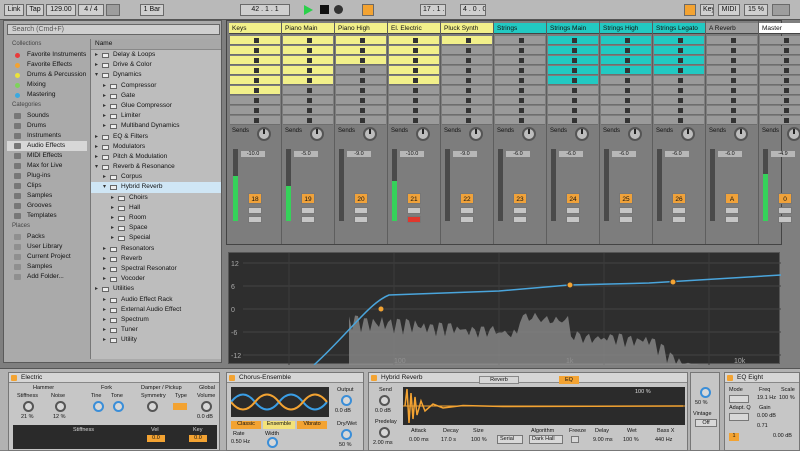 This screenshot has width=800, height=451. I want to click on position-field: 42 . 1 . 1, so click(265, 10).